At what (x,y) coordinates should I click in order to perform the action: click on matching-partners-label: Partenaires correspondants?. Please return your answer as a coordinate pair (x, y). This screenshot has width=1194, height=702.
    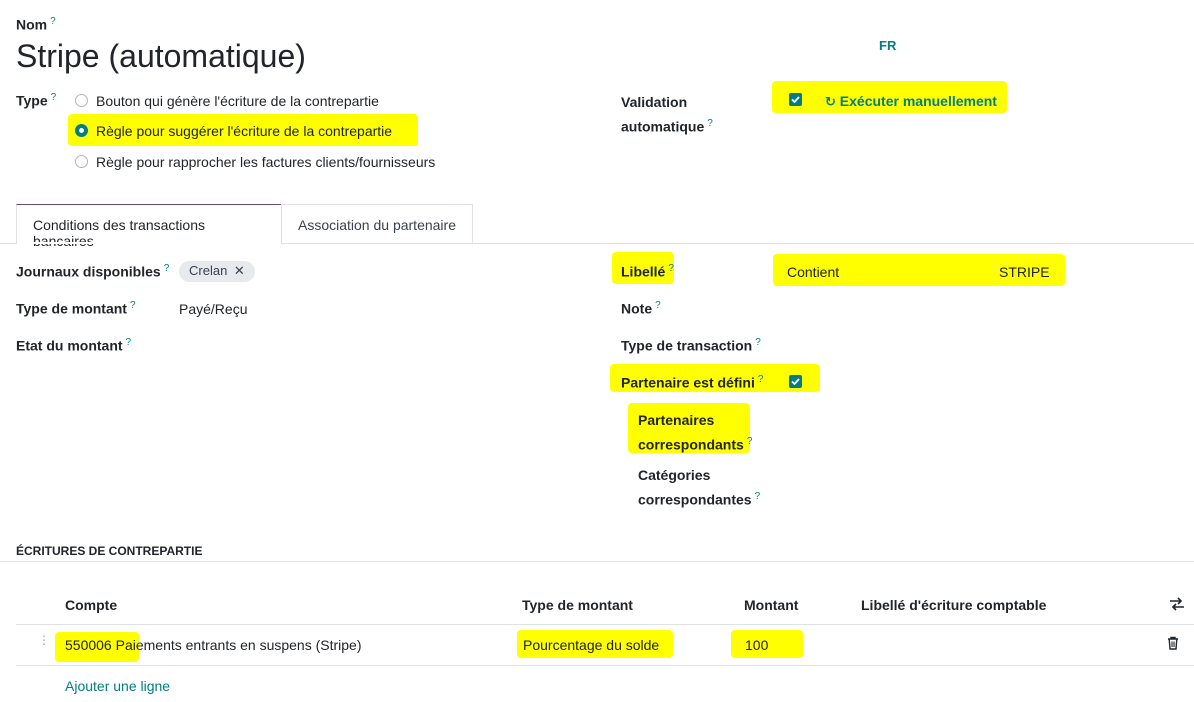
    Looking at the image, I should click on (695, 432).